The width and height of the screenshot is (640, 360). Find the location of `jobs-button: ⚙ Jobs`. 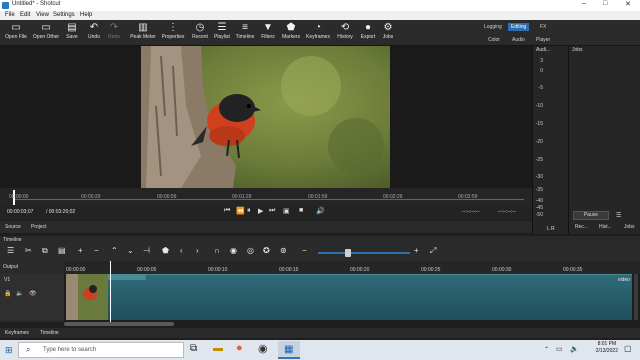

jobs-button: ⚙ Jobs is located at coordinates (388, 31).